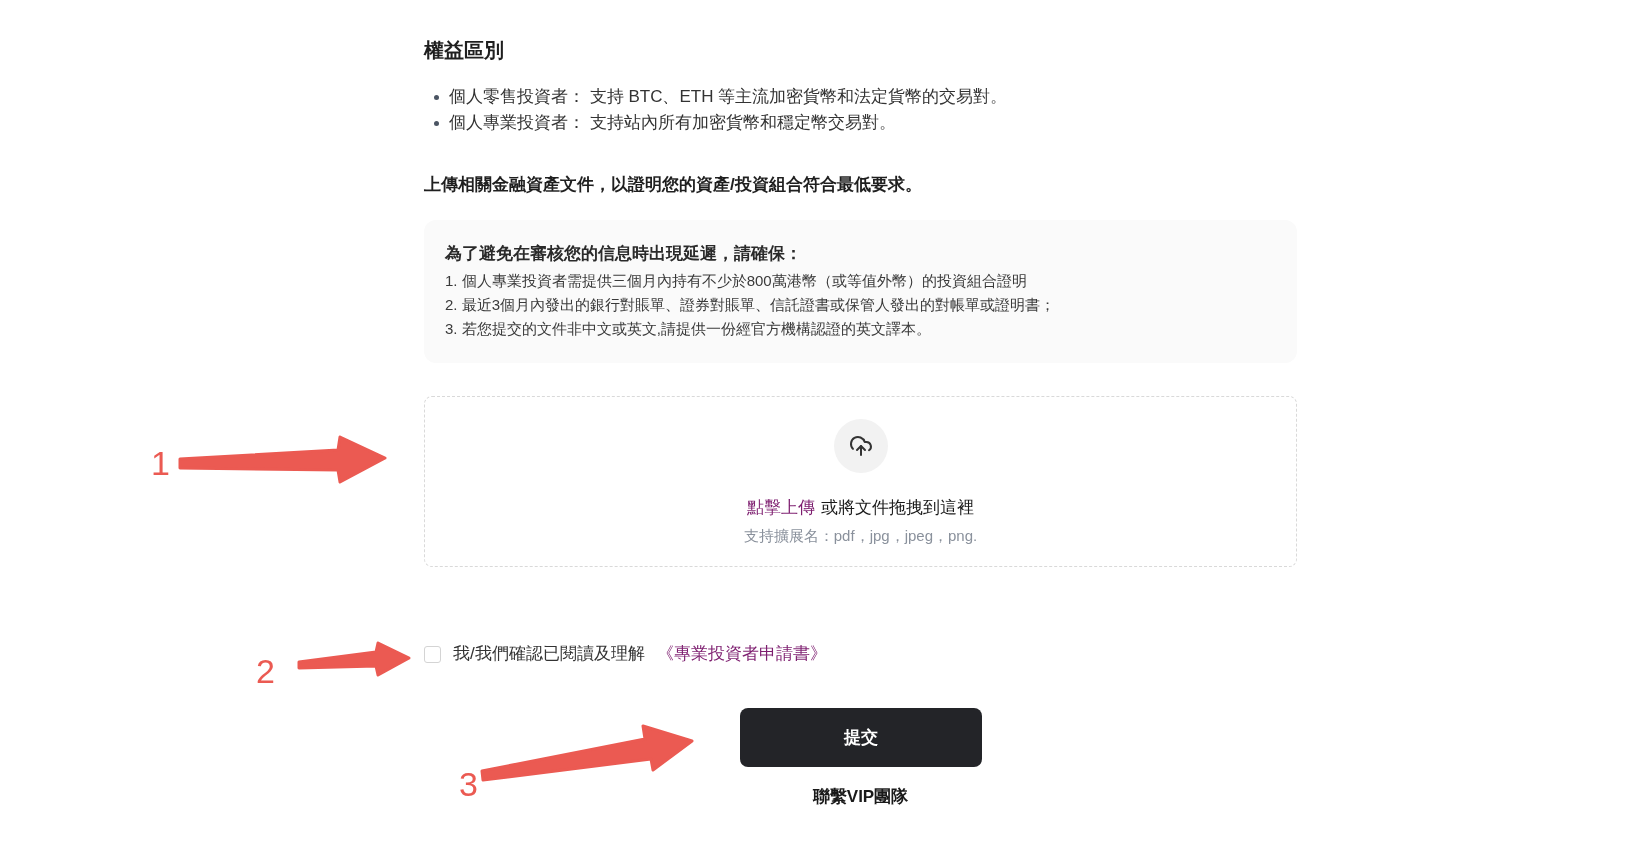 This screenshot has width=1641, height=849. What do you see at coordinates (741, 654) in the screenshot?
I see `application-form-link: 《專業投資者申請書》` at bounding box center [741, 654].